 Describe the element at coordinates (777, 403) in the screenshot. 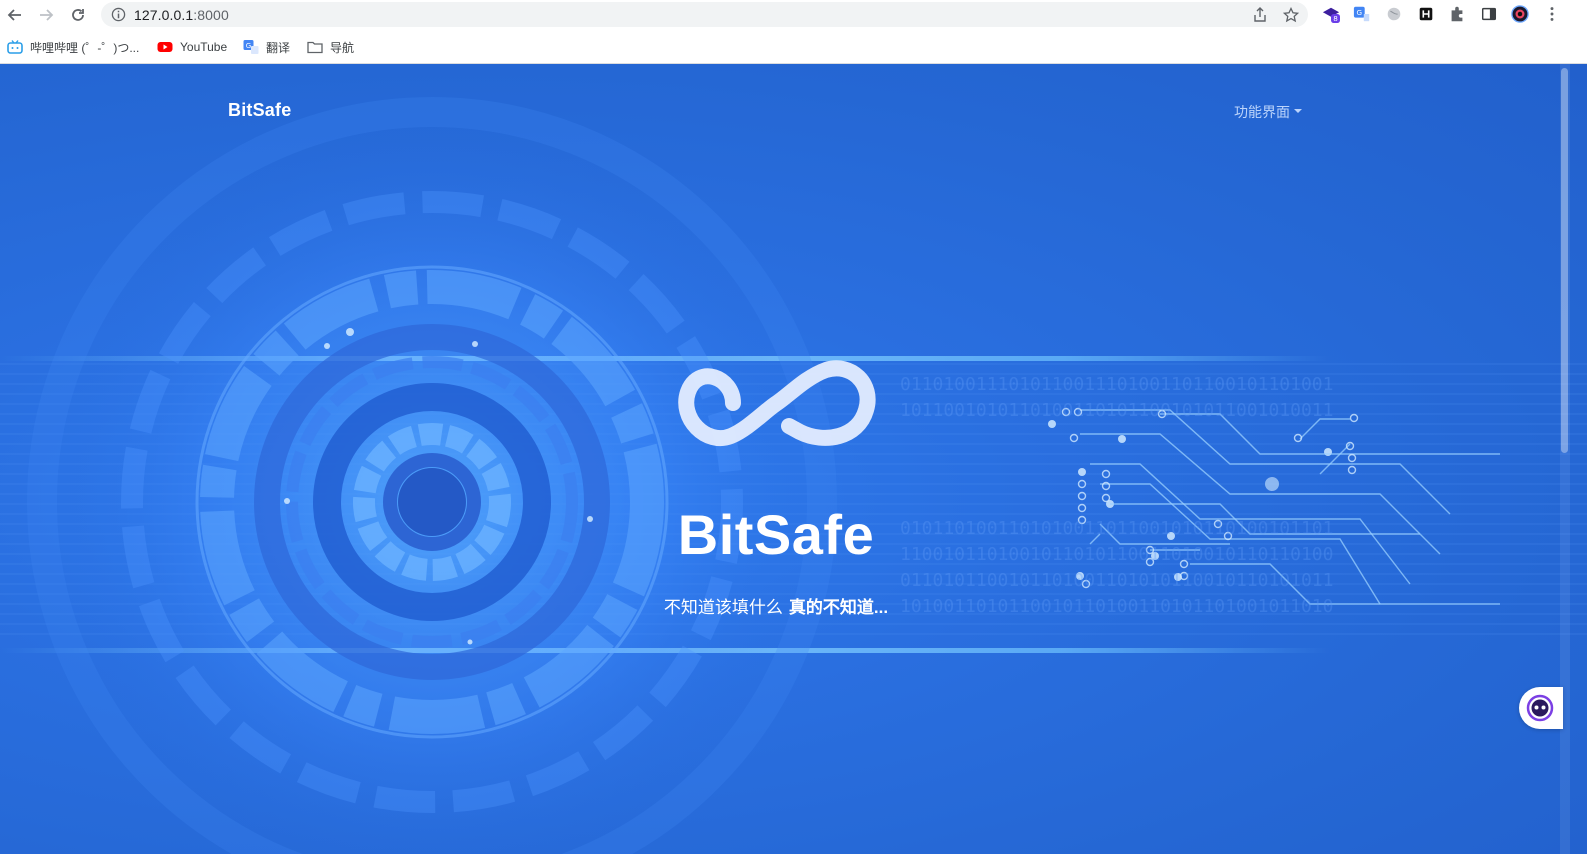

I see `infinity-logo-icon` at that location.